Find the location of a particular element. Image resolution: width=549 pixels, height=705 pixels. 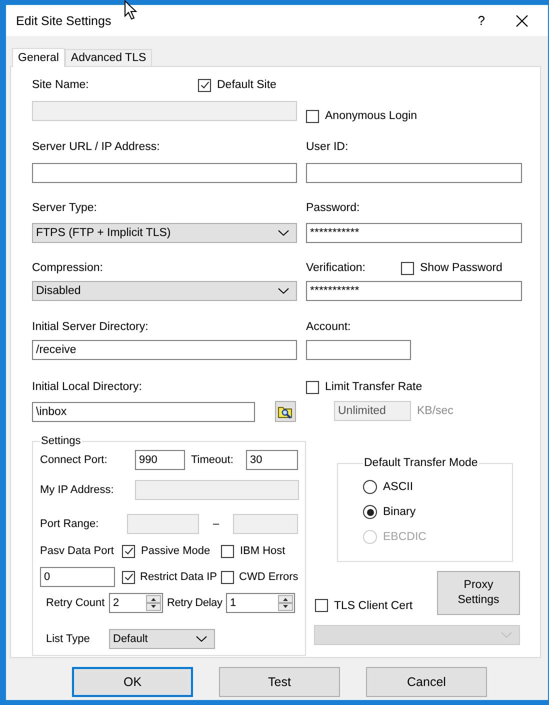

field-label: My IP Address: is located at coordinates (77, 490).